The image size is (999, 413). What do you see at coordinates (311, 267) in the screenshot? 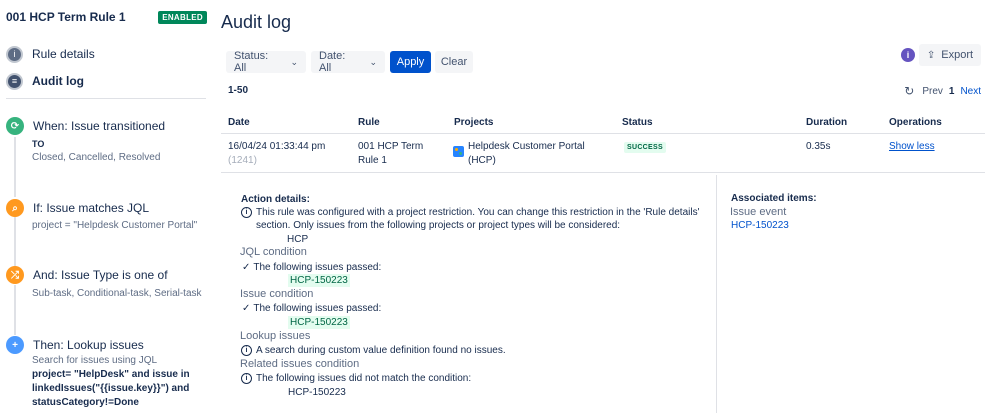
I see `jql-passed-text: The following issues passed:` at bounding box center [311, 267].